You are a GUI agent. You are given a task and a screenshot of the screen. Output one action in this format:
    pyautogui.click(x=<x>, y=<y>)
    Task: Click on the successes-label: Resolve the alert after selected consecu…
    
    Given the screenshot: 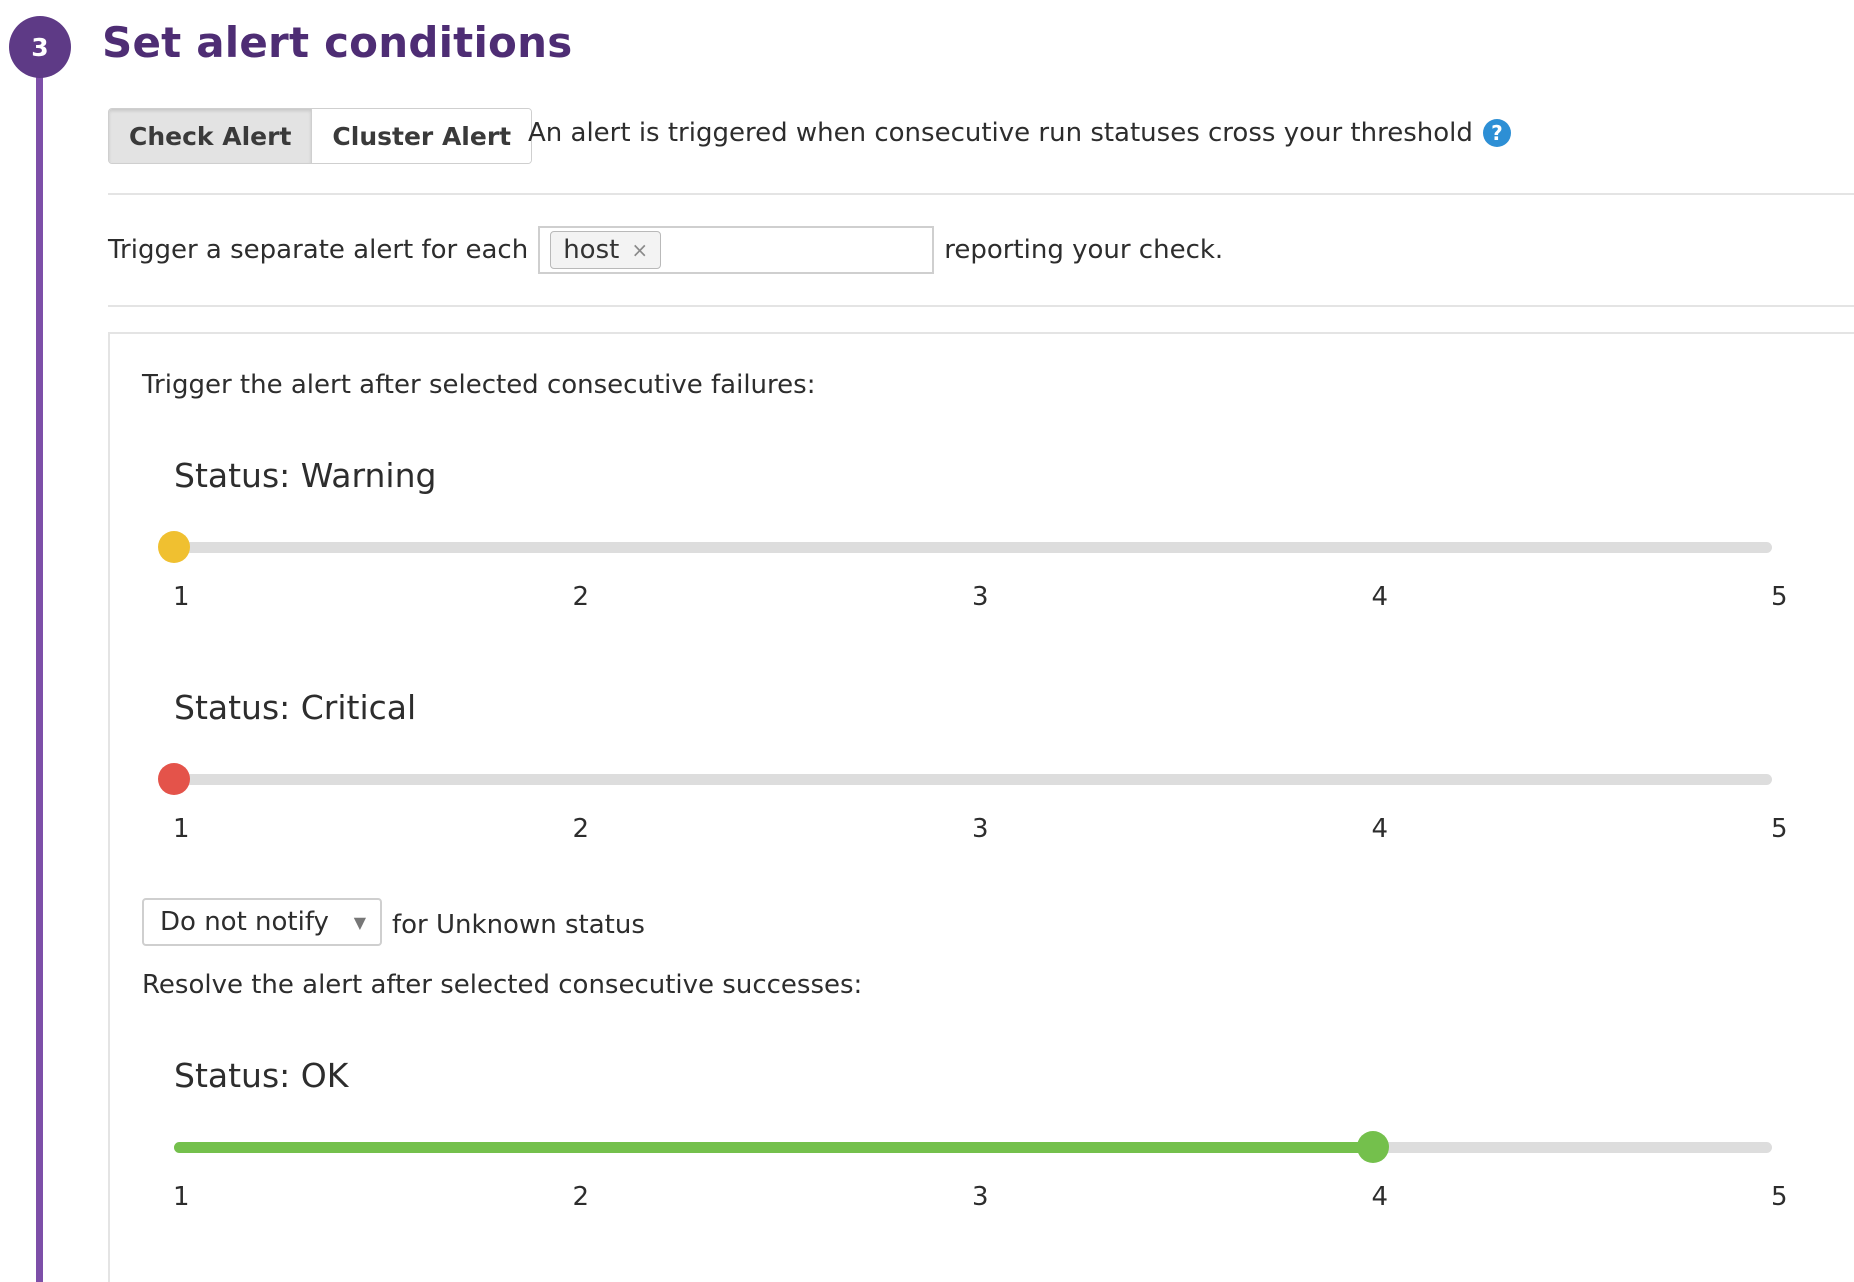 What is the action you would take?
    pyautogui.click(x=502, y=985)
    